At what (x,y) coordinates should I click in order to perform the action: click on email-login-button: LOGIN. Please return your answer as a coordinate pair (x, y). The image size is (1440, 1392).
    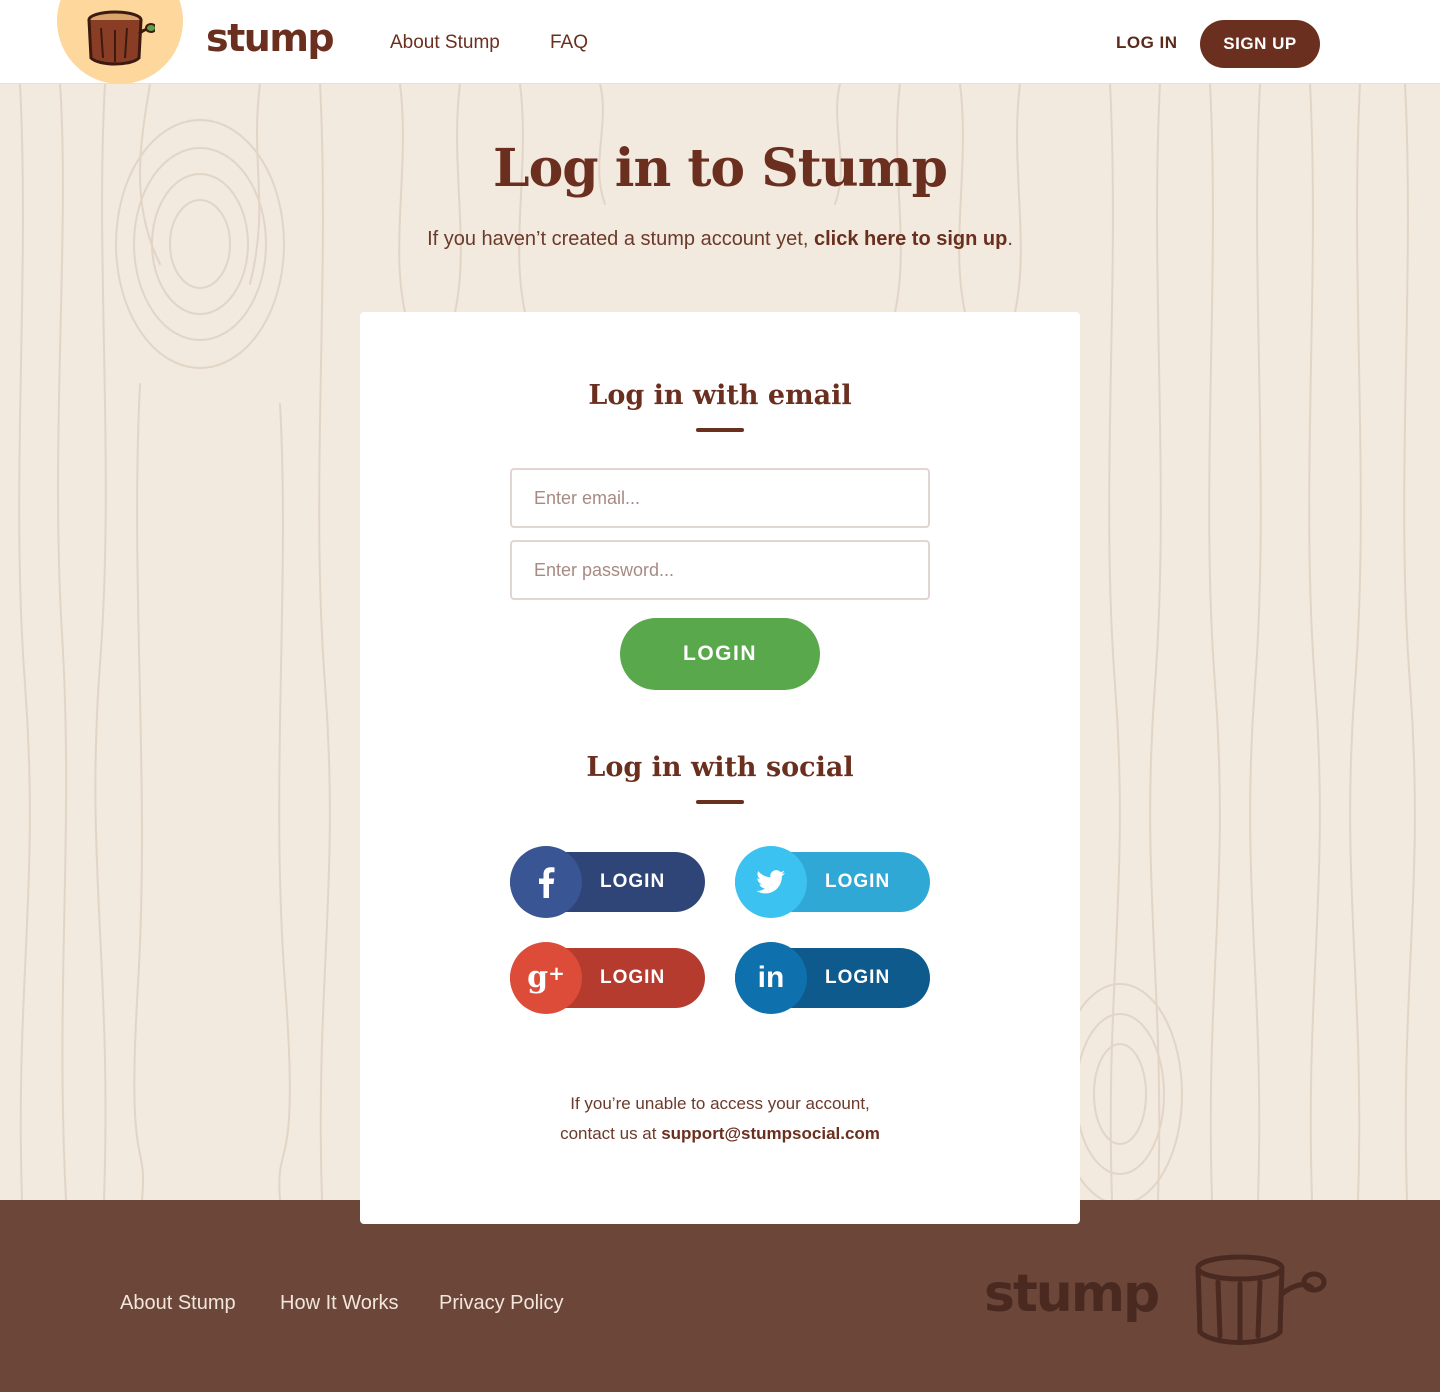
    Looking at the image, I should click on (720, 654).